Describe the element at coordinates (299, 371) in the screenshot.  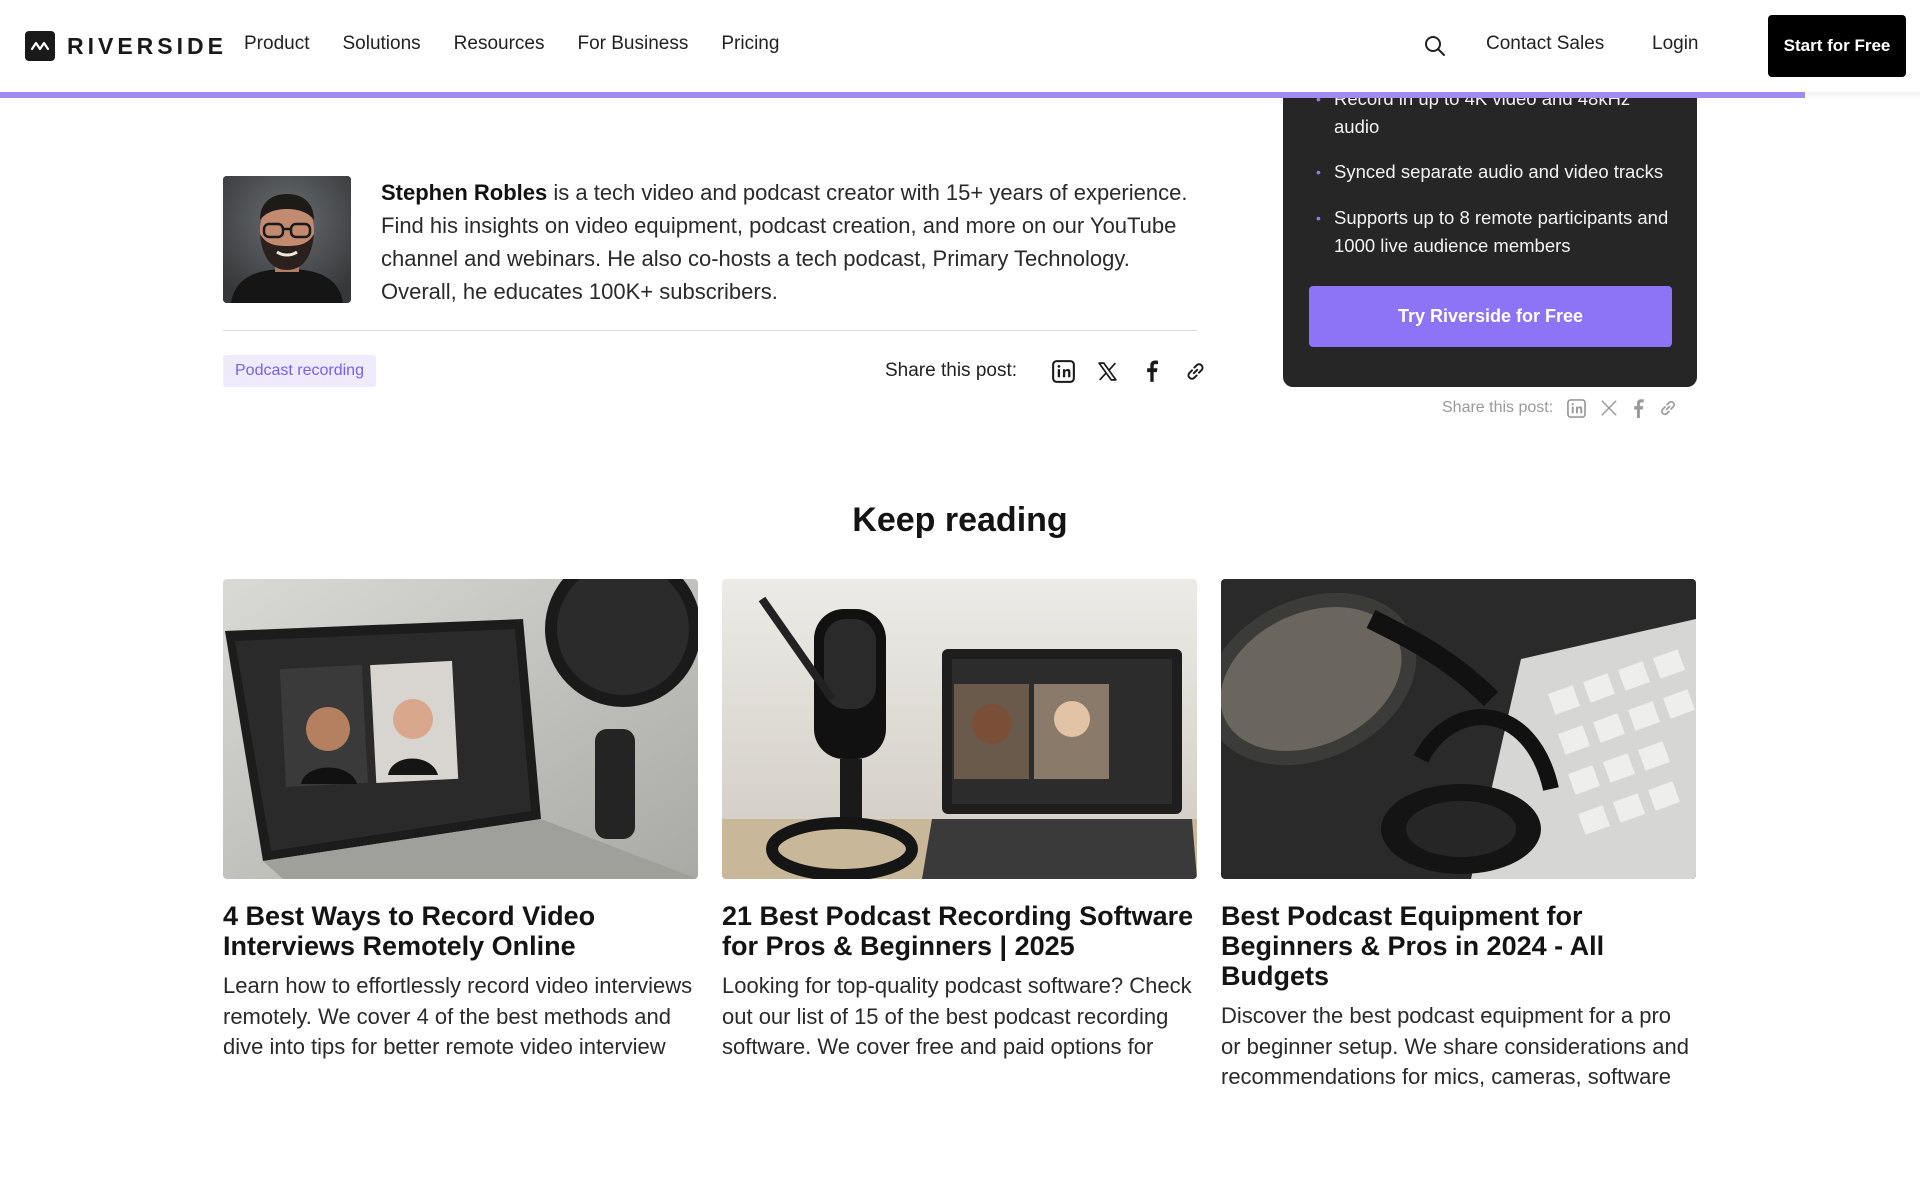
I see `category-tag: Podcast recording` at that location.